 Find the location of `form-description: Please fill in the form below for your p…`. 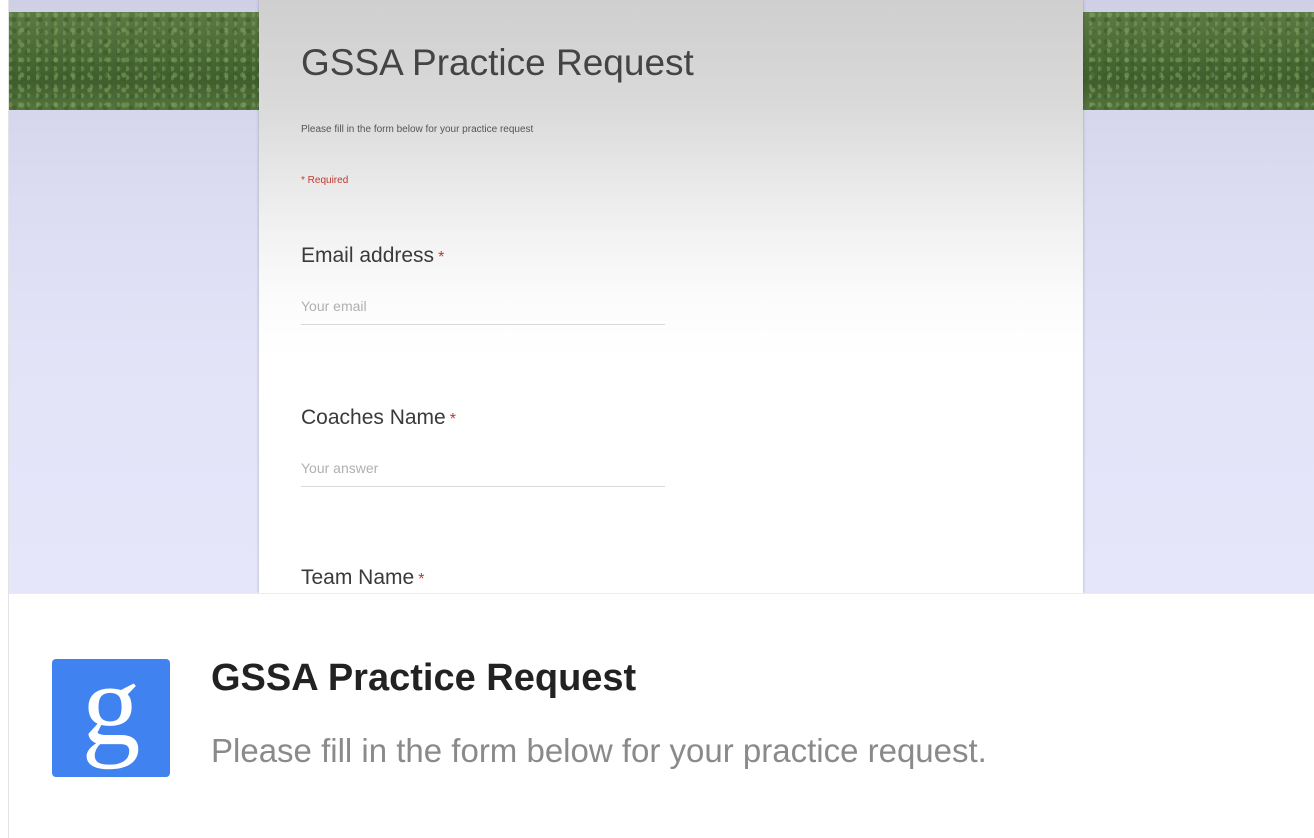

form-description: Please fill in the form below for your p… is located at coordinates (417, 129).